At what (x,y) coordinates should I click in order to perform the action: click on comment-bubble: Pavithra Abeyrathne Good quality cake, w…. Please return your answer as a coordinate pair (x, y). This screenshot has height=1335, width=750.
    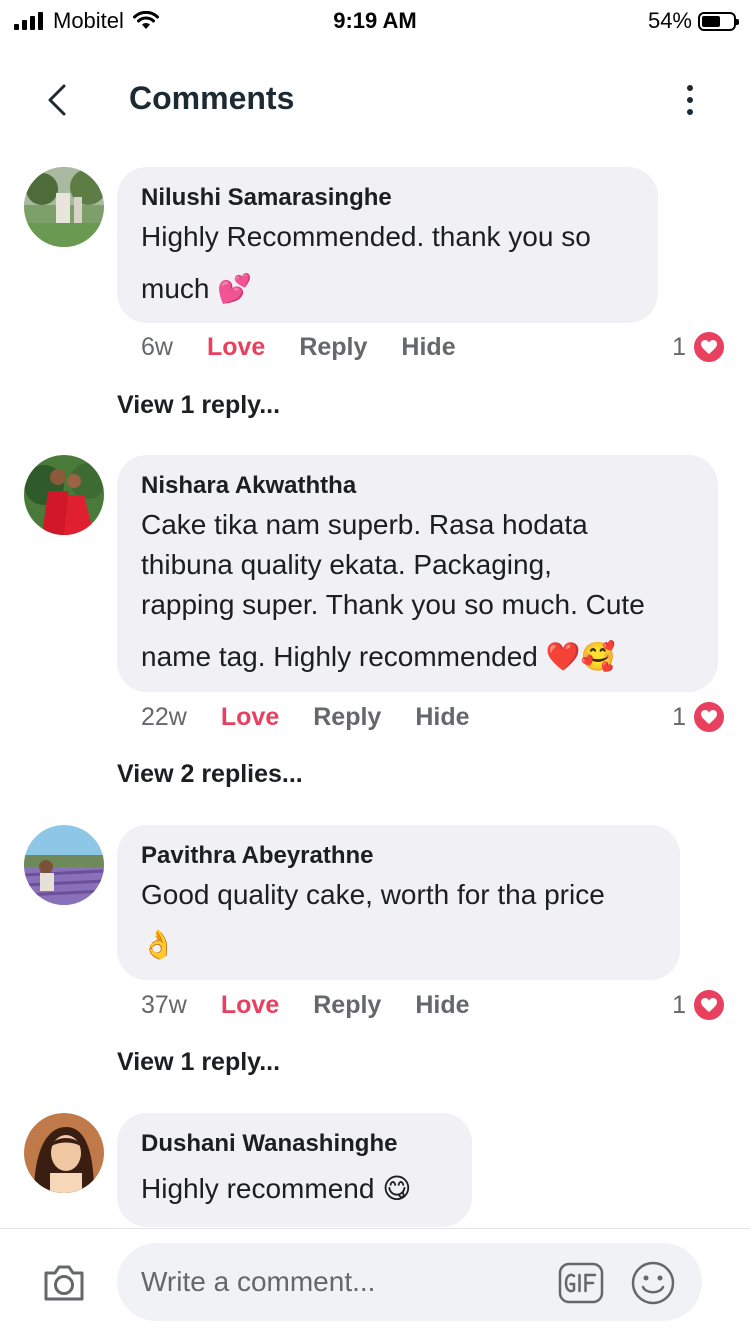
    Looking at the image, I should click on (398, 902).